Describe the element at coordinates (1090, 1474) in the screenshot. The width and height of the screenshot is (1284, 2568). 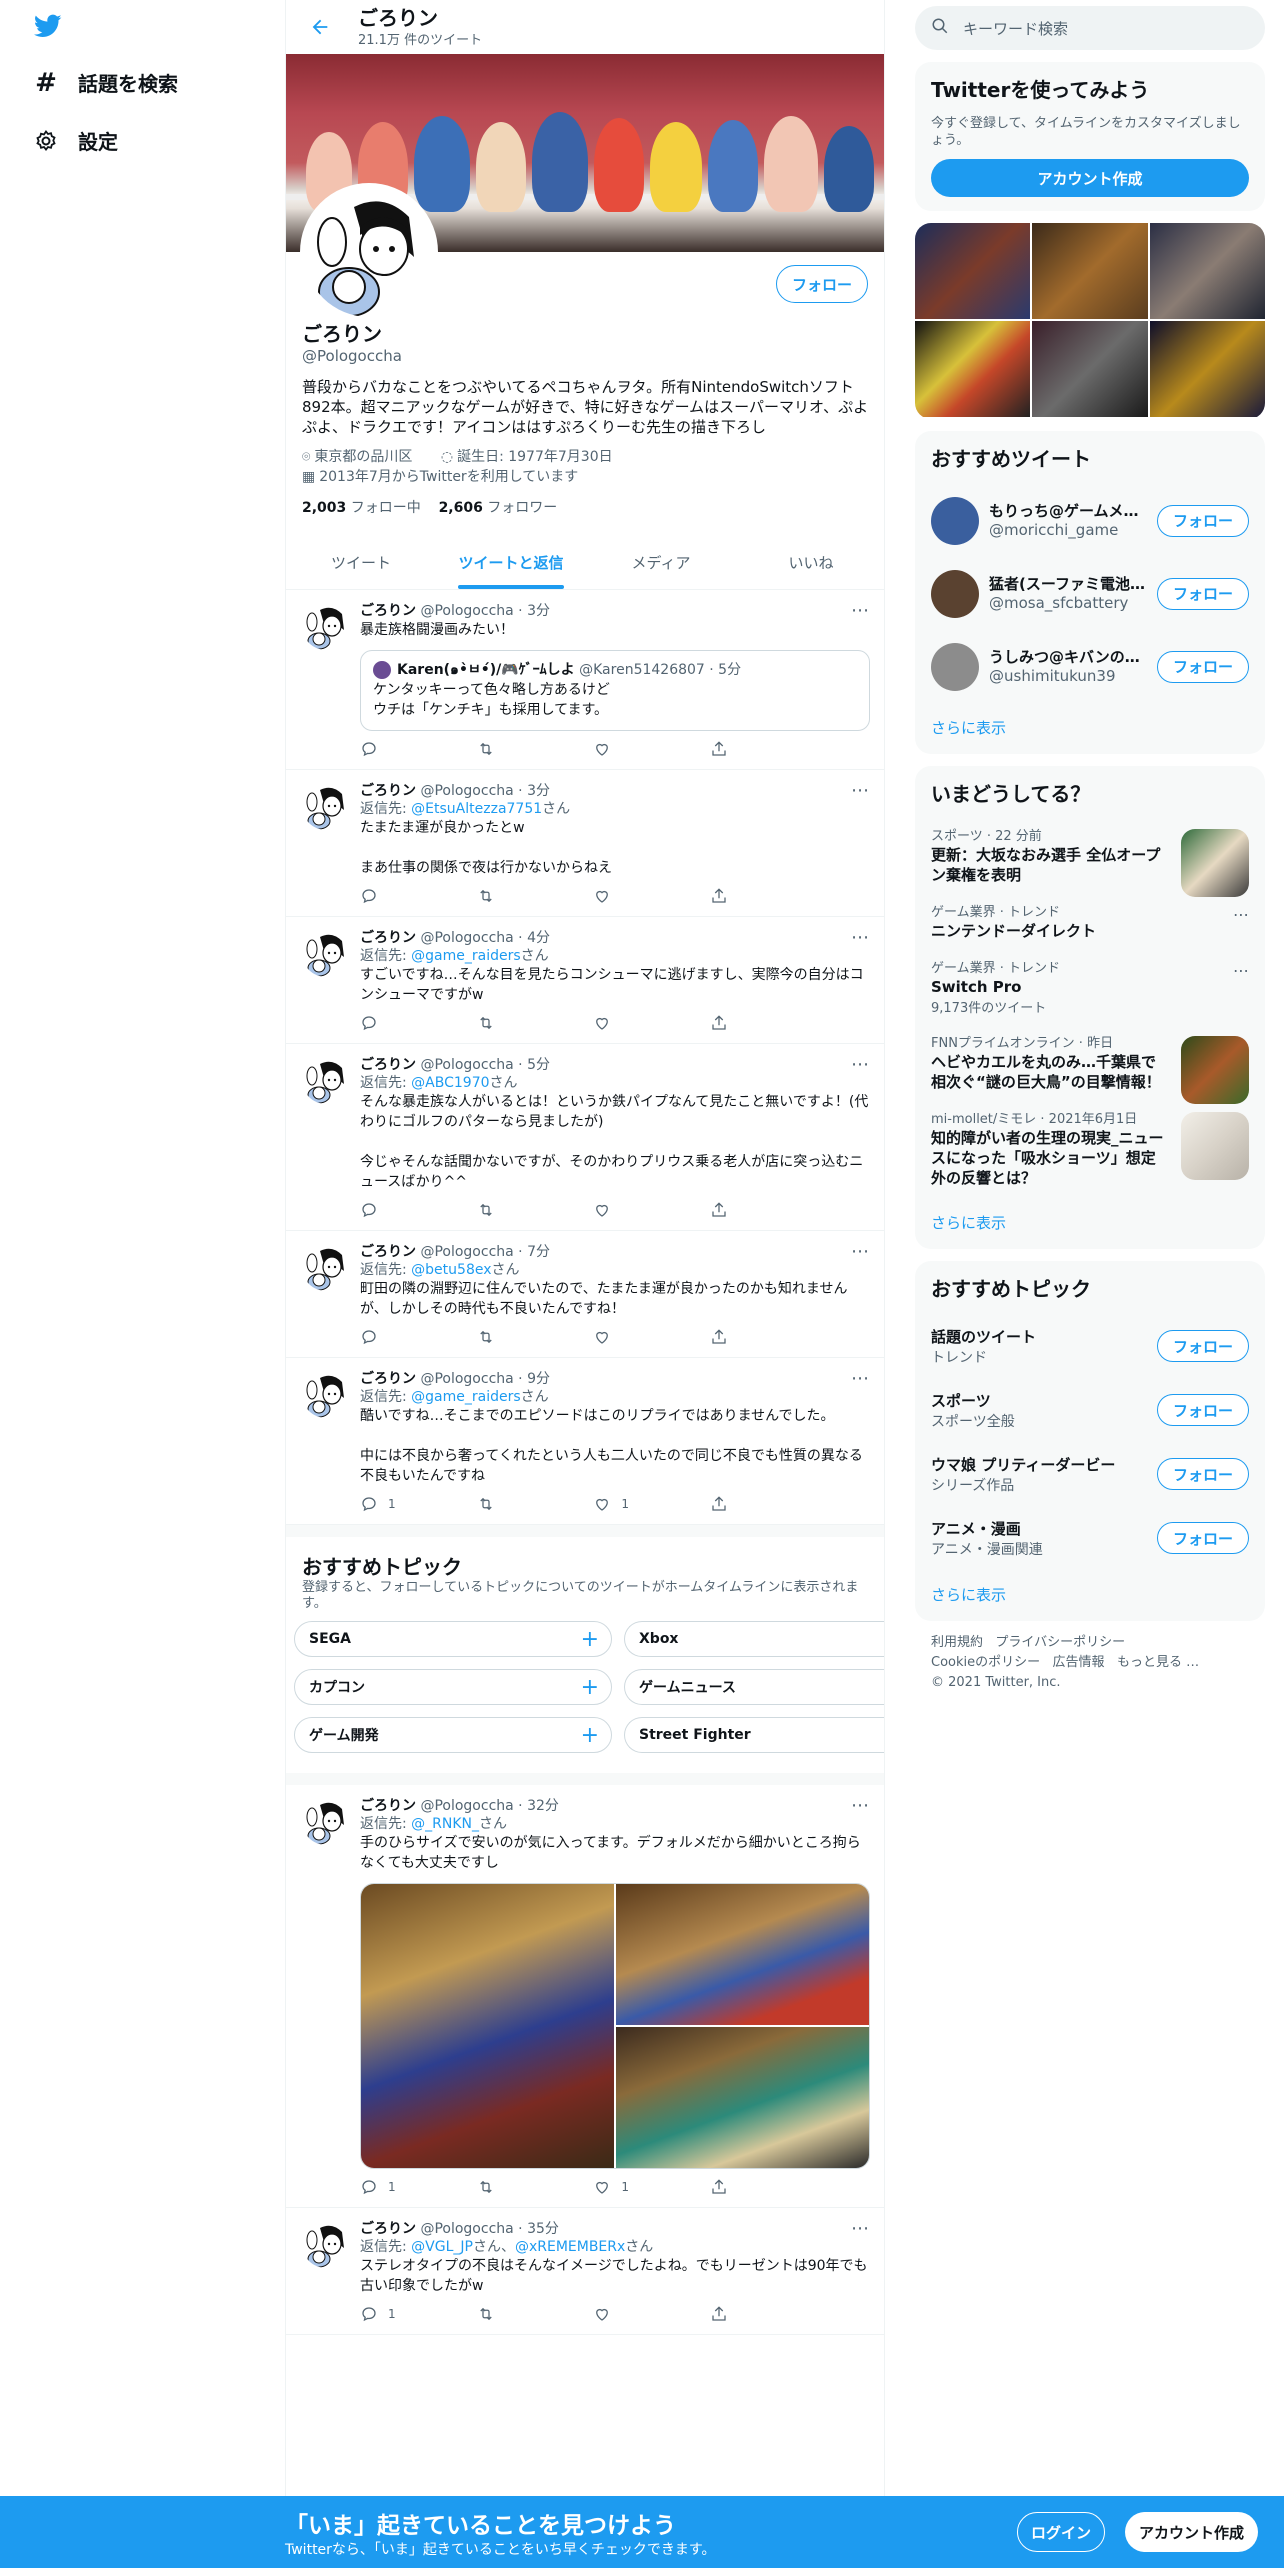
I see `topic-item: ウマ娘 プリティーダービー シリーズ作品 フォロー` at that location.